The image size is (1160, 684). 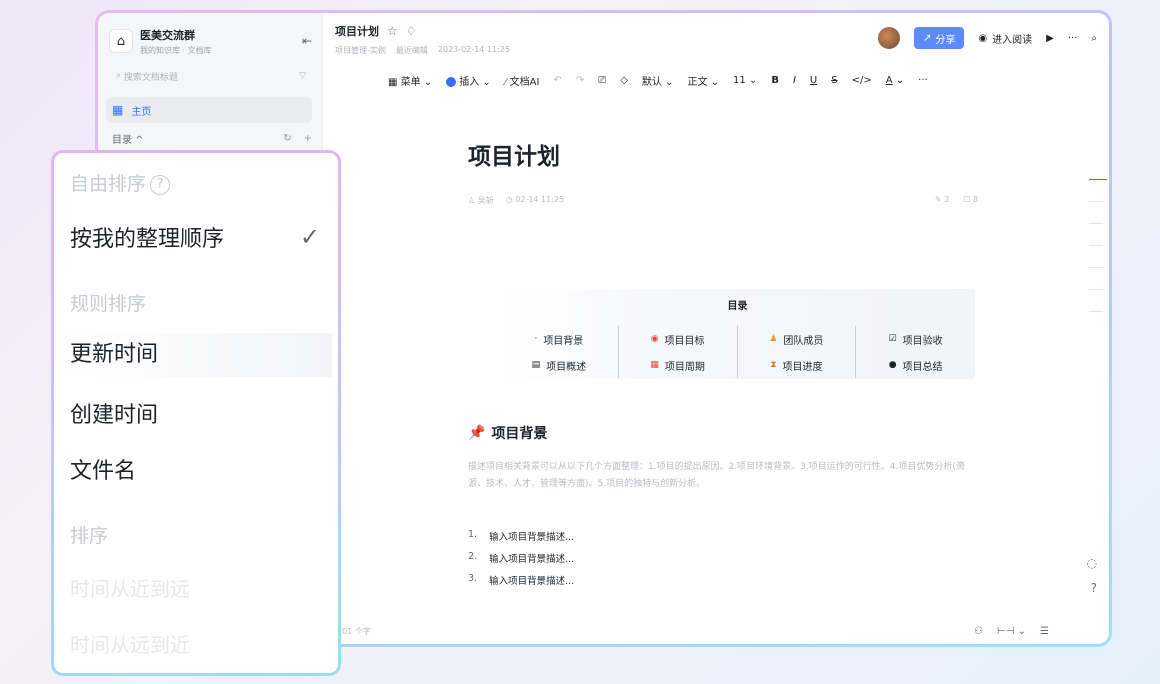 I want to click on order-option-near-to-far: 时间从近到远, so click(x=130, y=587).